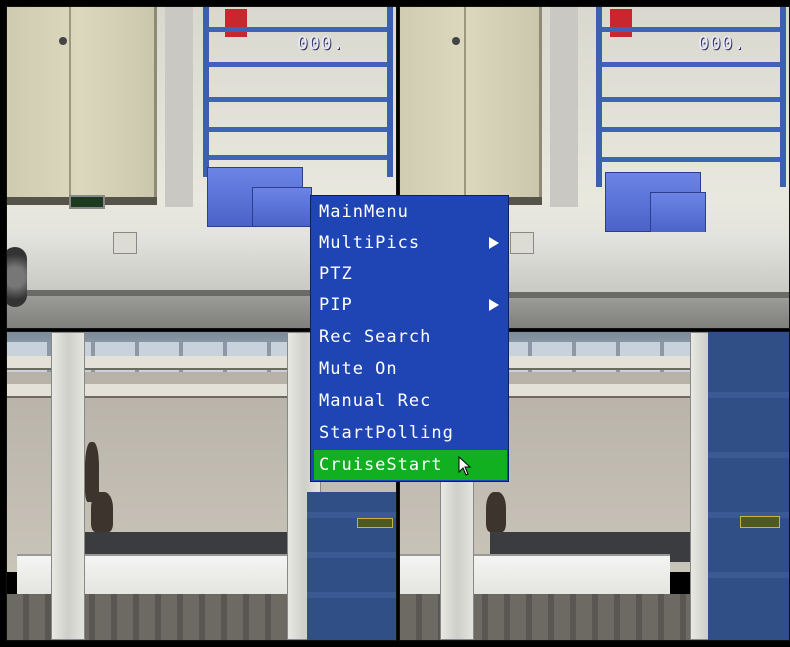 Image resolution: width=790 pixels, height=647 pixels. I want to click on blue-shelving, so click(691, 97).